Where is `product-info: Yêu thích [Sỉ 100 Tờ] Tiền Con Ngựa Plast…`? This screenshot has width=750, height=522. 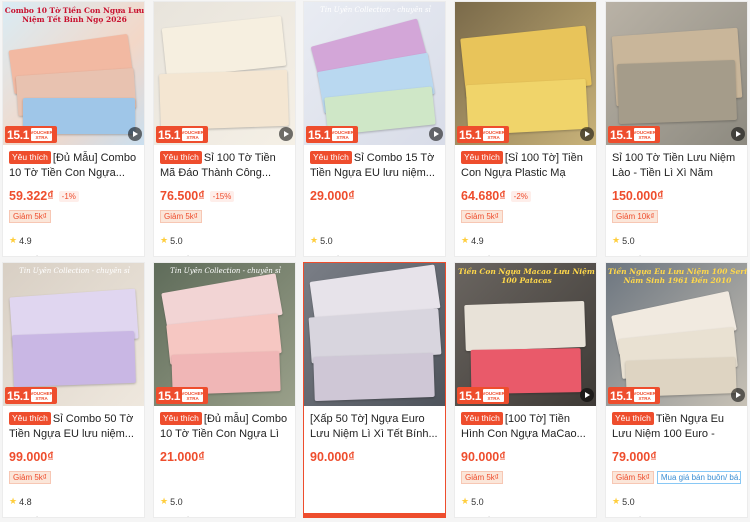 product-info: Yêu thích [Sỉ 100 Tờ] Tiền Con Ngựa Plast… is located at coordinates (525, 200).